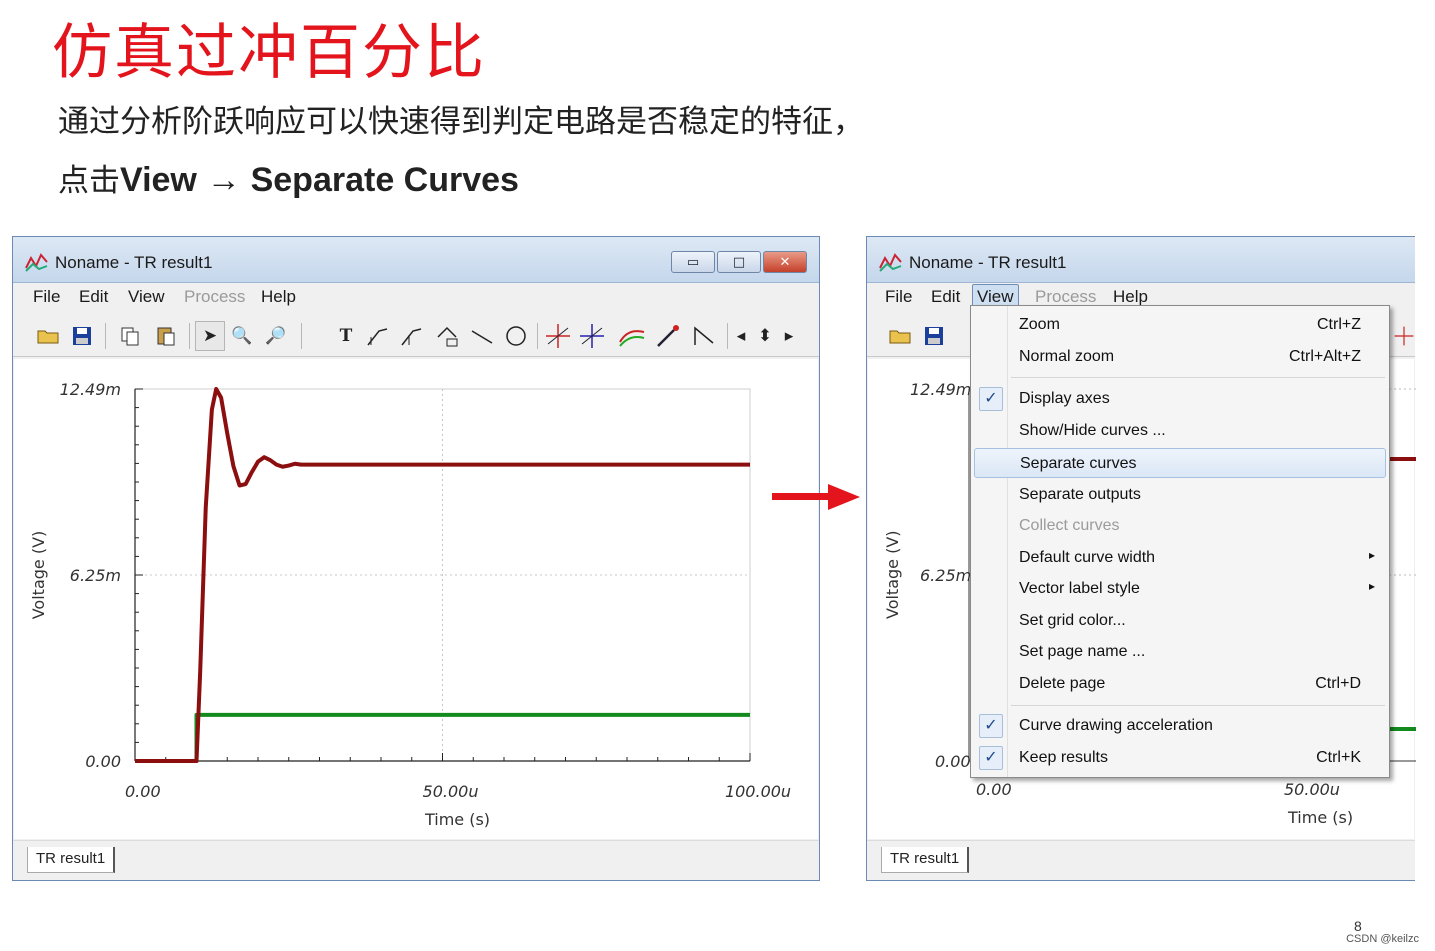 Image resolution: width=1435 pixels, height=951 pixels. What do you see at coordinates (166, 336) in the screenshot?
I see `paste-icon` at bounding box center [166, 336].